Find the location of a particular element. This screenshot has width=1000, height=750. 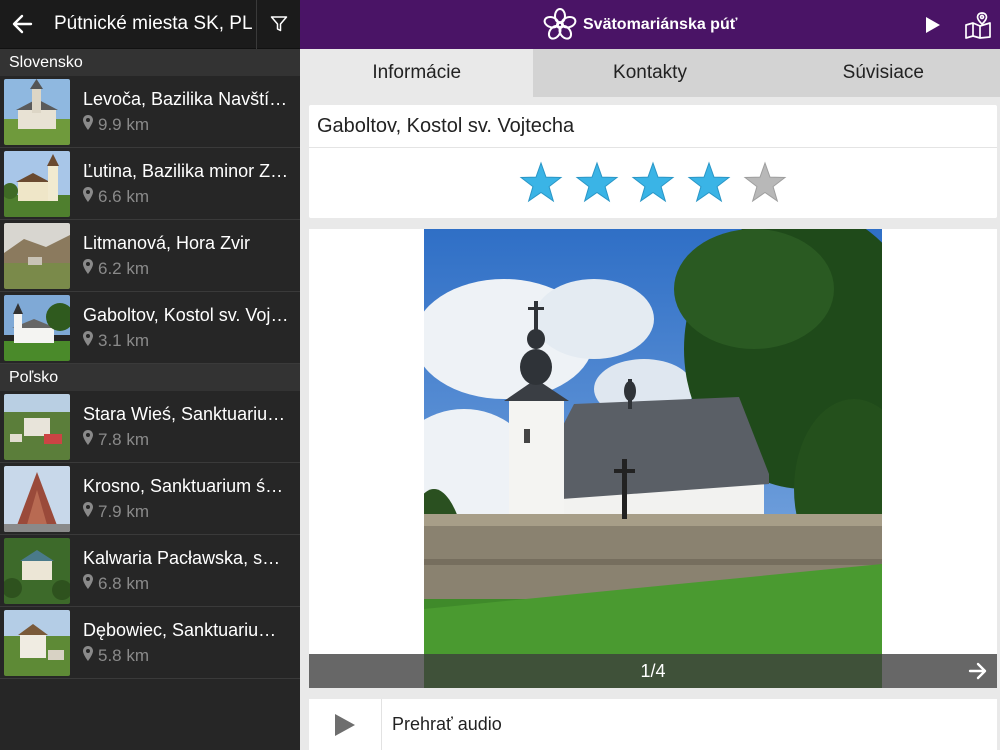

brand-name: Svätomariánska púť is located at coordinates (660, 24).